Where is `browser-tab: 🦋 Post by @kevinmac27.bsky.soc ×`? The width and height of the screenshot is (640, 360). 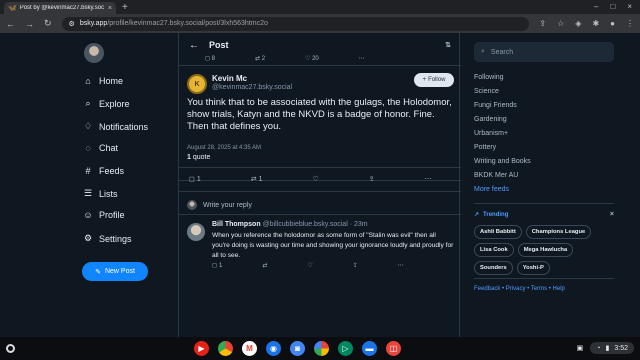 browser-tab: 🦋 Post by @kevinmac27.bsky.soc × is located at coordinates (60, 8).